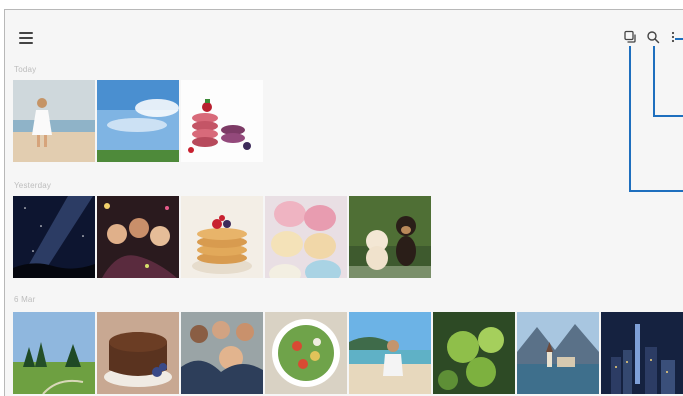 This screenshot has height=396, width=683. Describe the element at coordinates (25, 299) in the screenshot. I see `section-label-older: 6 Mar` at that location.